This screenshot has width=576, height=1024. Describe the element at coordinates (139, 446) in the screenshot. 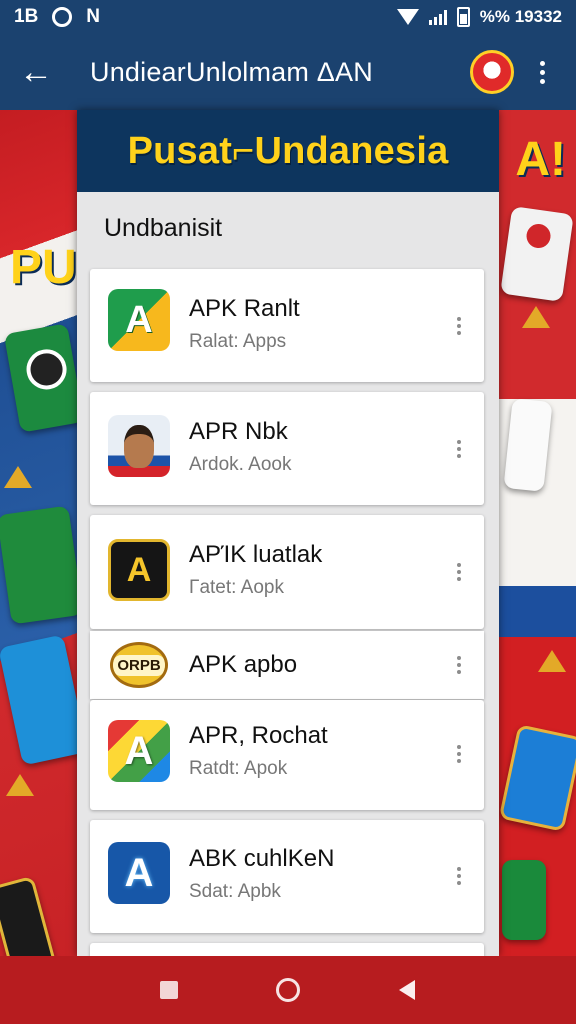

I see `person-portrait-icon` at that location.